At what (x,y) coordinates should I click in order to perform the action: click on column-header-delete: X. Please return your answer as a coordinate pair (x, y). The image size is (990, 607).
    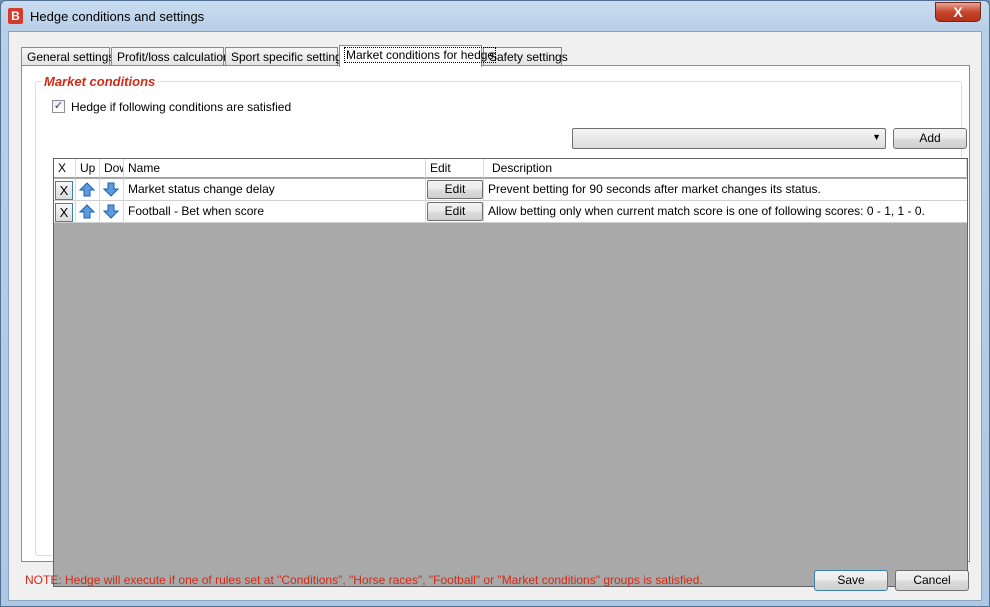
    Looking at the image, I should click on (65, 168).